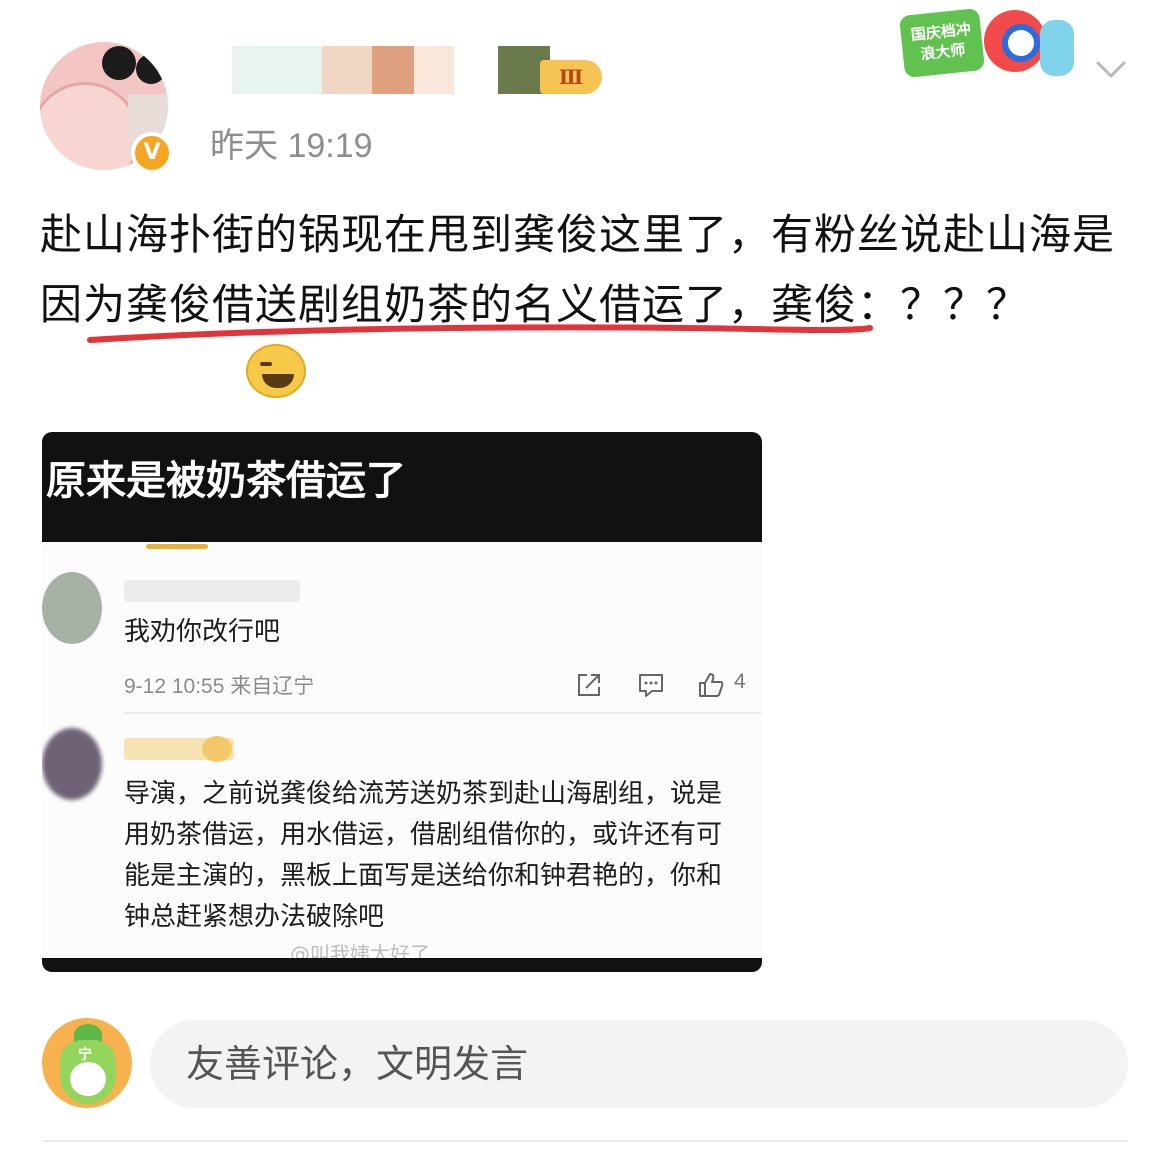 The width and height of the screenshot is (1170, 1152). I want to click on chevron-down-icon, so click(1111, 69).